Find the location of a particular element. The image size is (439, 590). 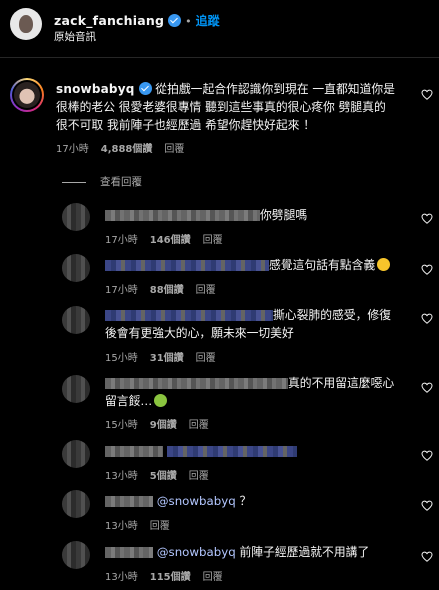

avatar-photo is located at coordinates (27, 95).